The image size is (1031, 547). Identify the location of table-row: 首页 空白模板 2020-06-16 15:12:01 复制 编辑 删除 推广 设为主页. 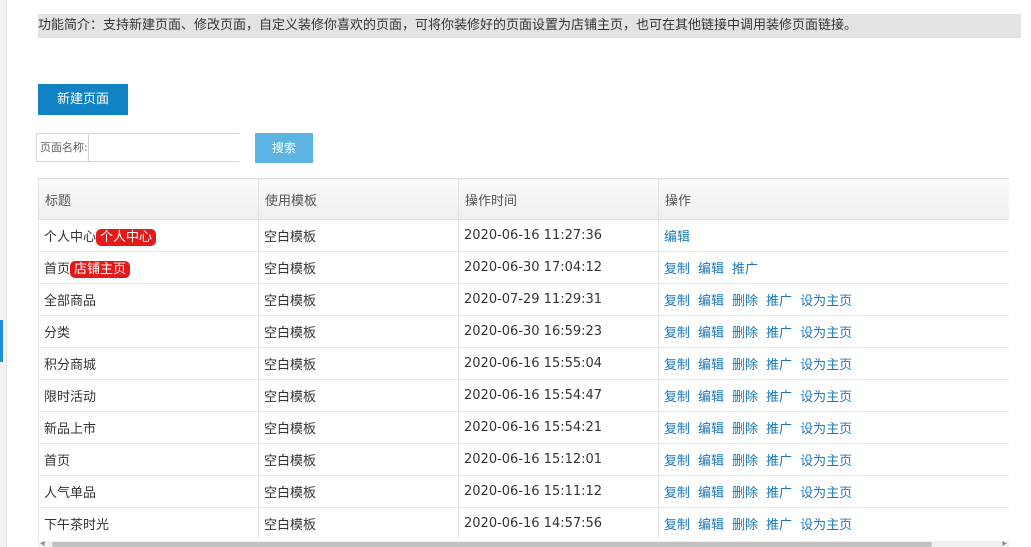
(523, 459).